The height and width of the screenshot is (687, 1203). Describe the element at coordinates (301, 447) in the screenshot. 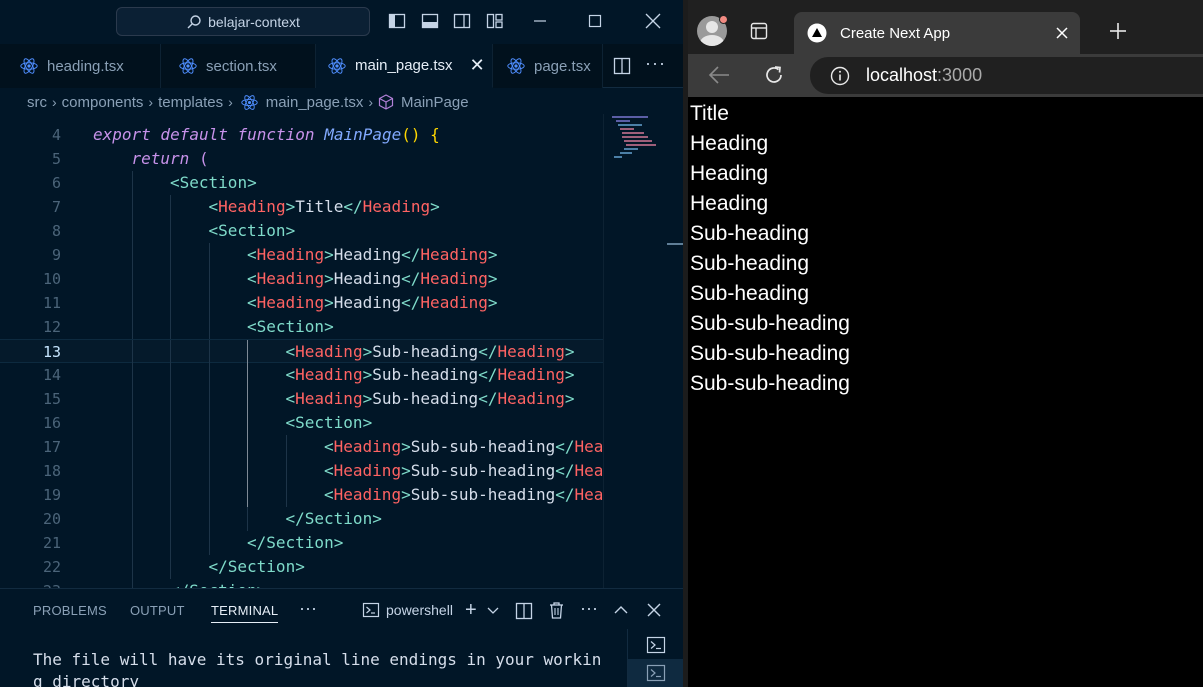

I see `code-line: 17 <Heading>Sub-sub-heading</Hea` at that location.